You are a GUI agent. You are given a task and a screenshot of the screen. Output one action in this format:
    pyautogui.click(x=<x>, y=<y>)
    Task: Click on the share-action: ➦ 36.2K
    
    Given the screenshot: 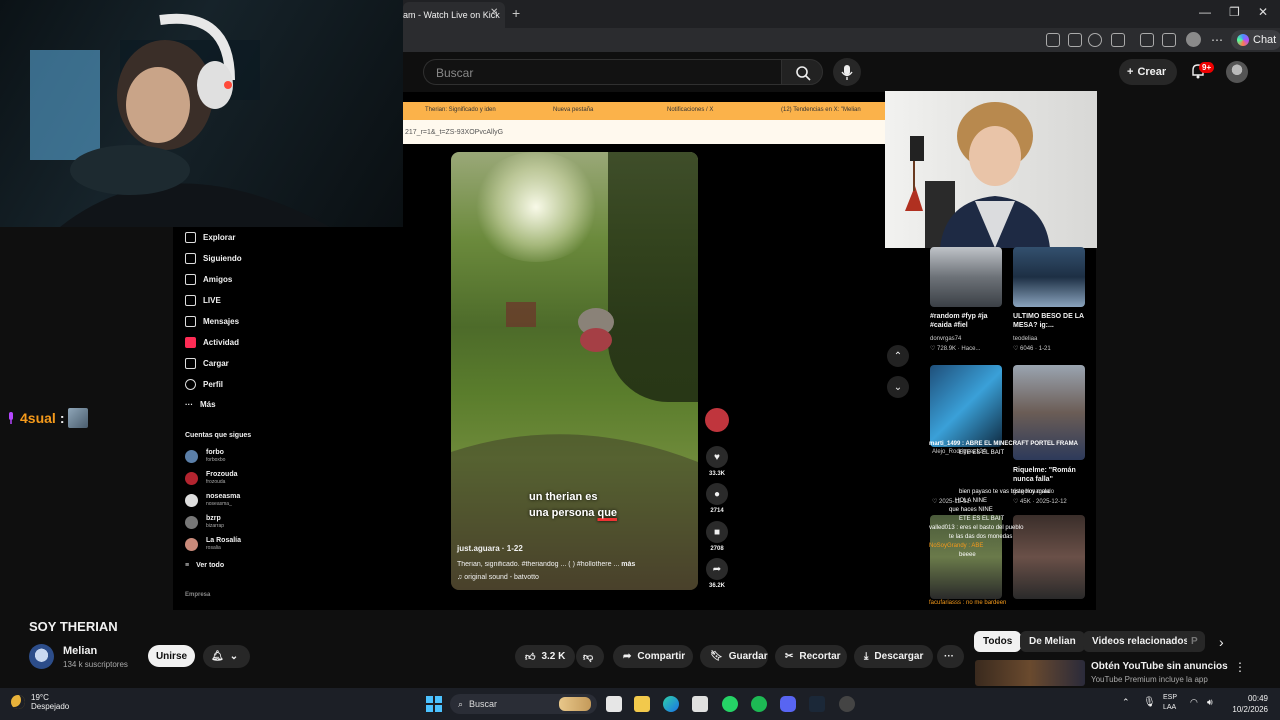 What is the action you would take?
    pyautogui.click(x=717, y=573)
    